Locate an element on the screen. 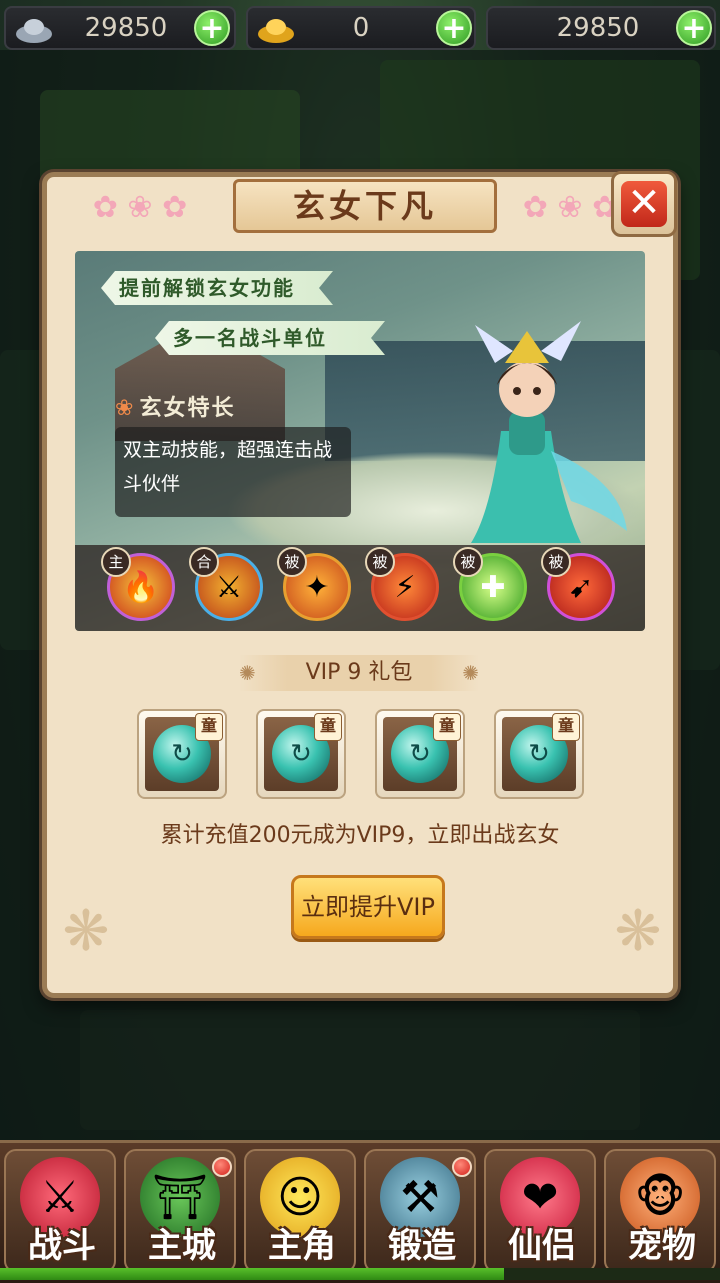 Image resolution: width=720 pixels, height=1283 pixels. skill-bar: 🔥 主 ⚔ 合 ✦ 被 ⚡ 被 ✚ 被 ➹ 被 is located at coordinates (360, 588).